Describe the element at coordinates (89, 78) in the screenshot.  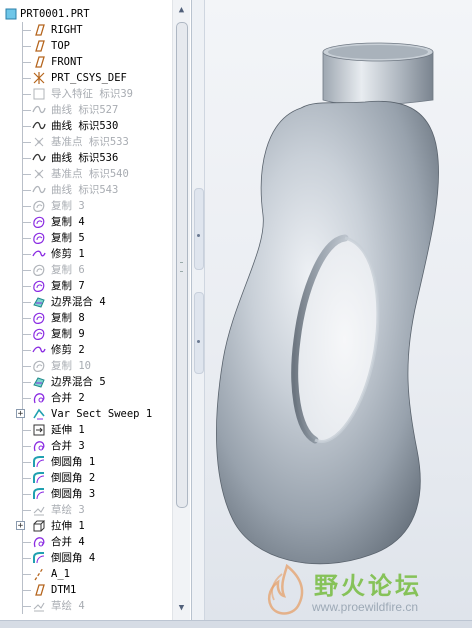
I see `tree-item-label: PRT_CSYS_DEF` at that location.